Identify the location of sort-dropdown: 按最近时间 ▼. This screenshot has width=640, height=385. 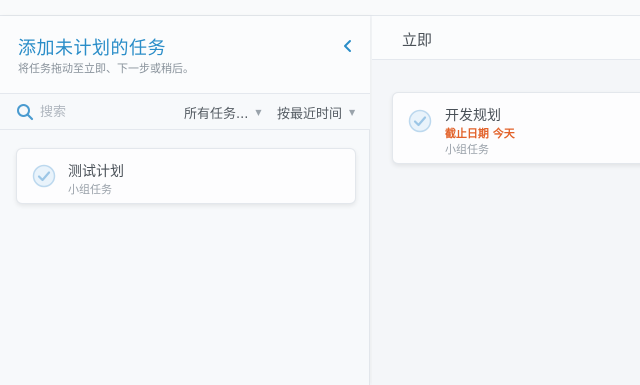
(316, 112).